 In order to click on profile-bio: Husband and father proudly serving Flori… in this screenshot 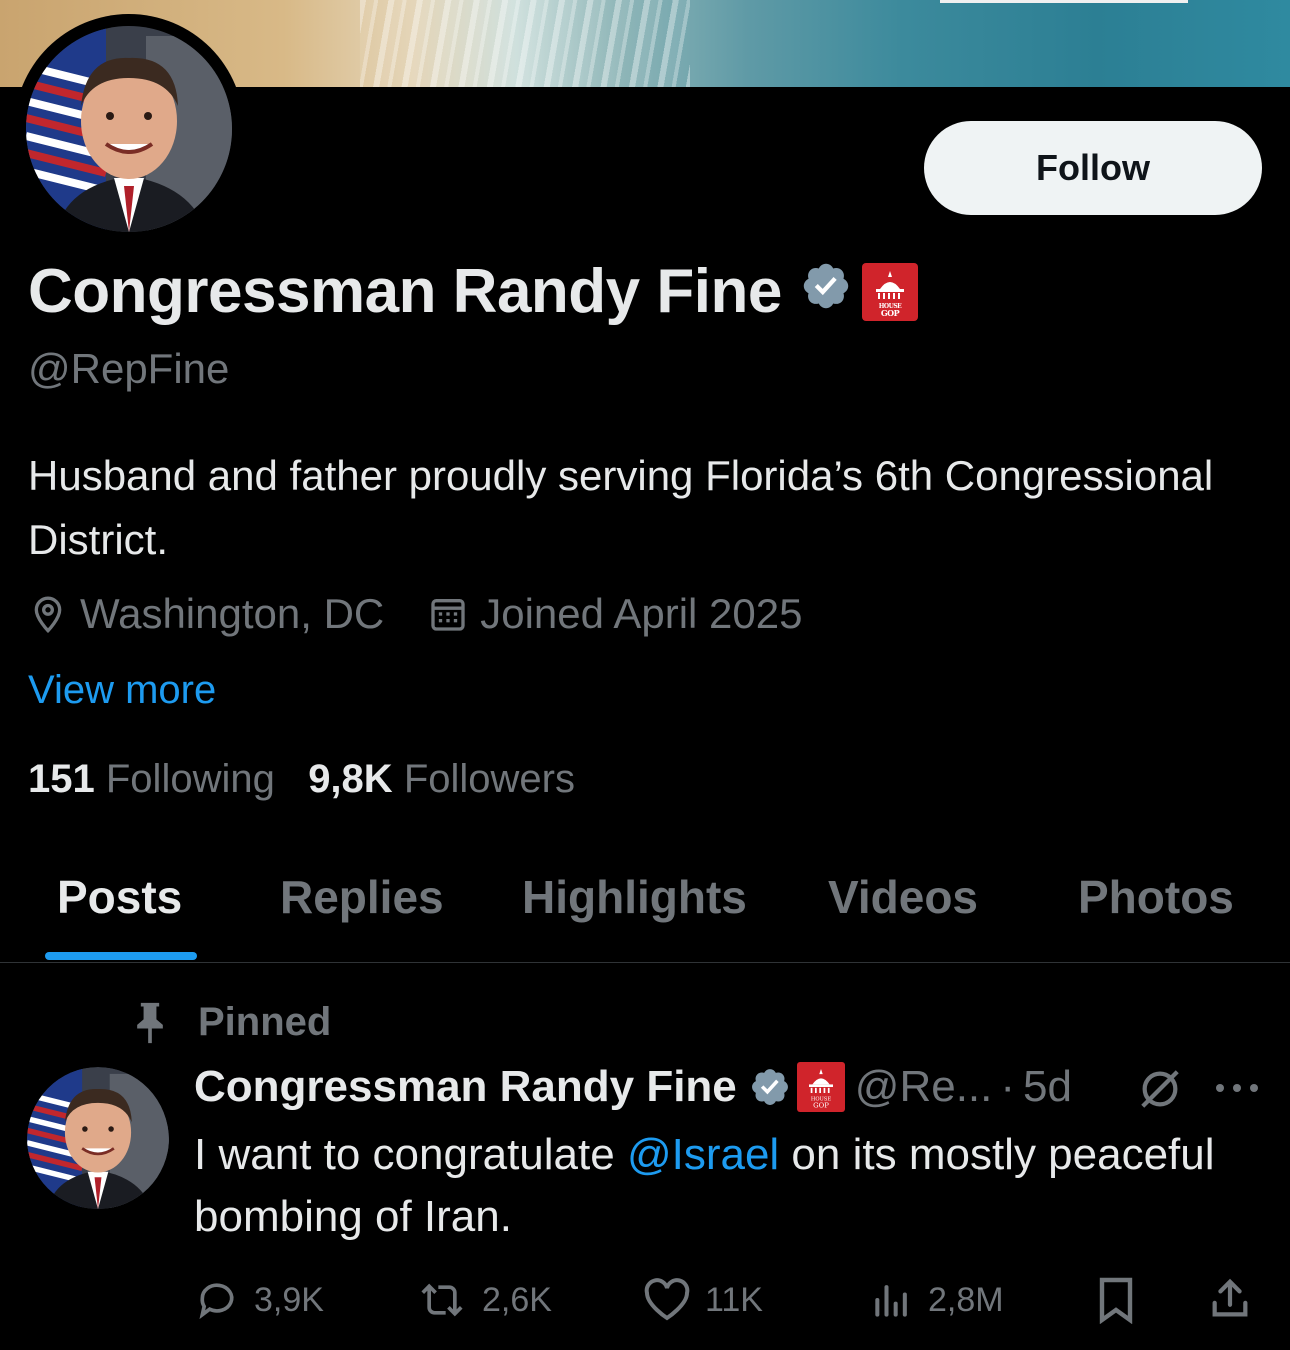, I will do `click(621, 507)`.